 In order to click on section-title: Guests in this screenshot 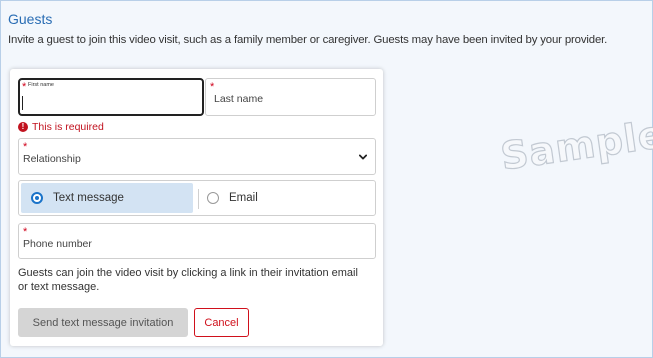, I will do `click(30, 19)`.